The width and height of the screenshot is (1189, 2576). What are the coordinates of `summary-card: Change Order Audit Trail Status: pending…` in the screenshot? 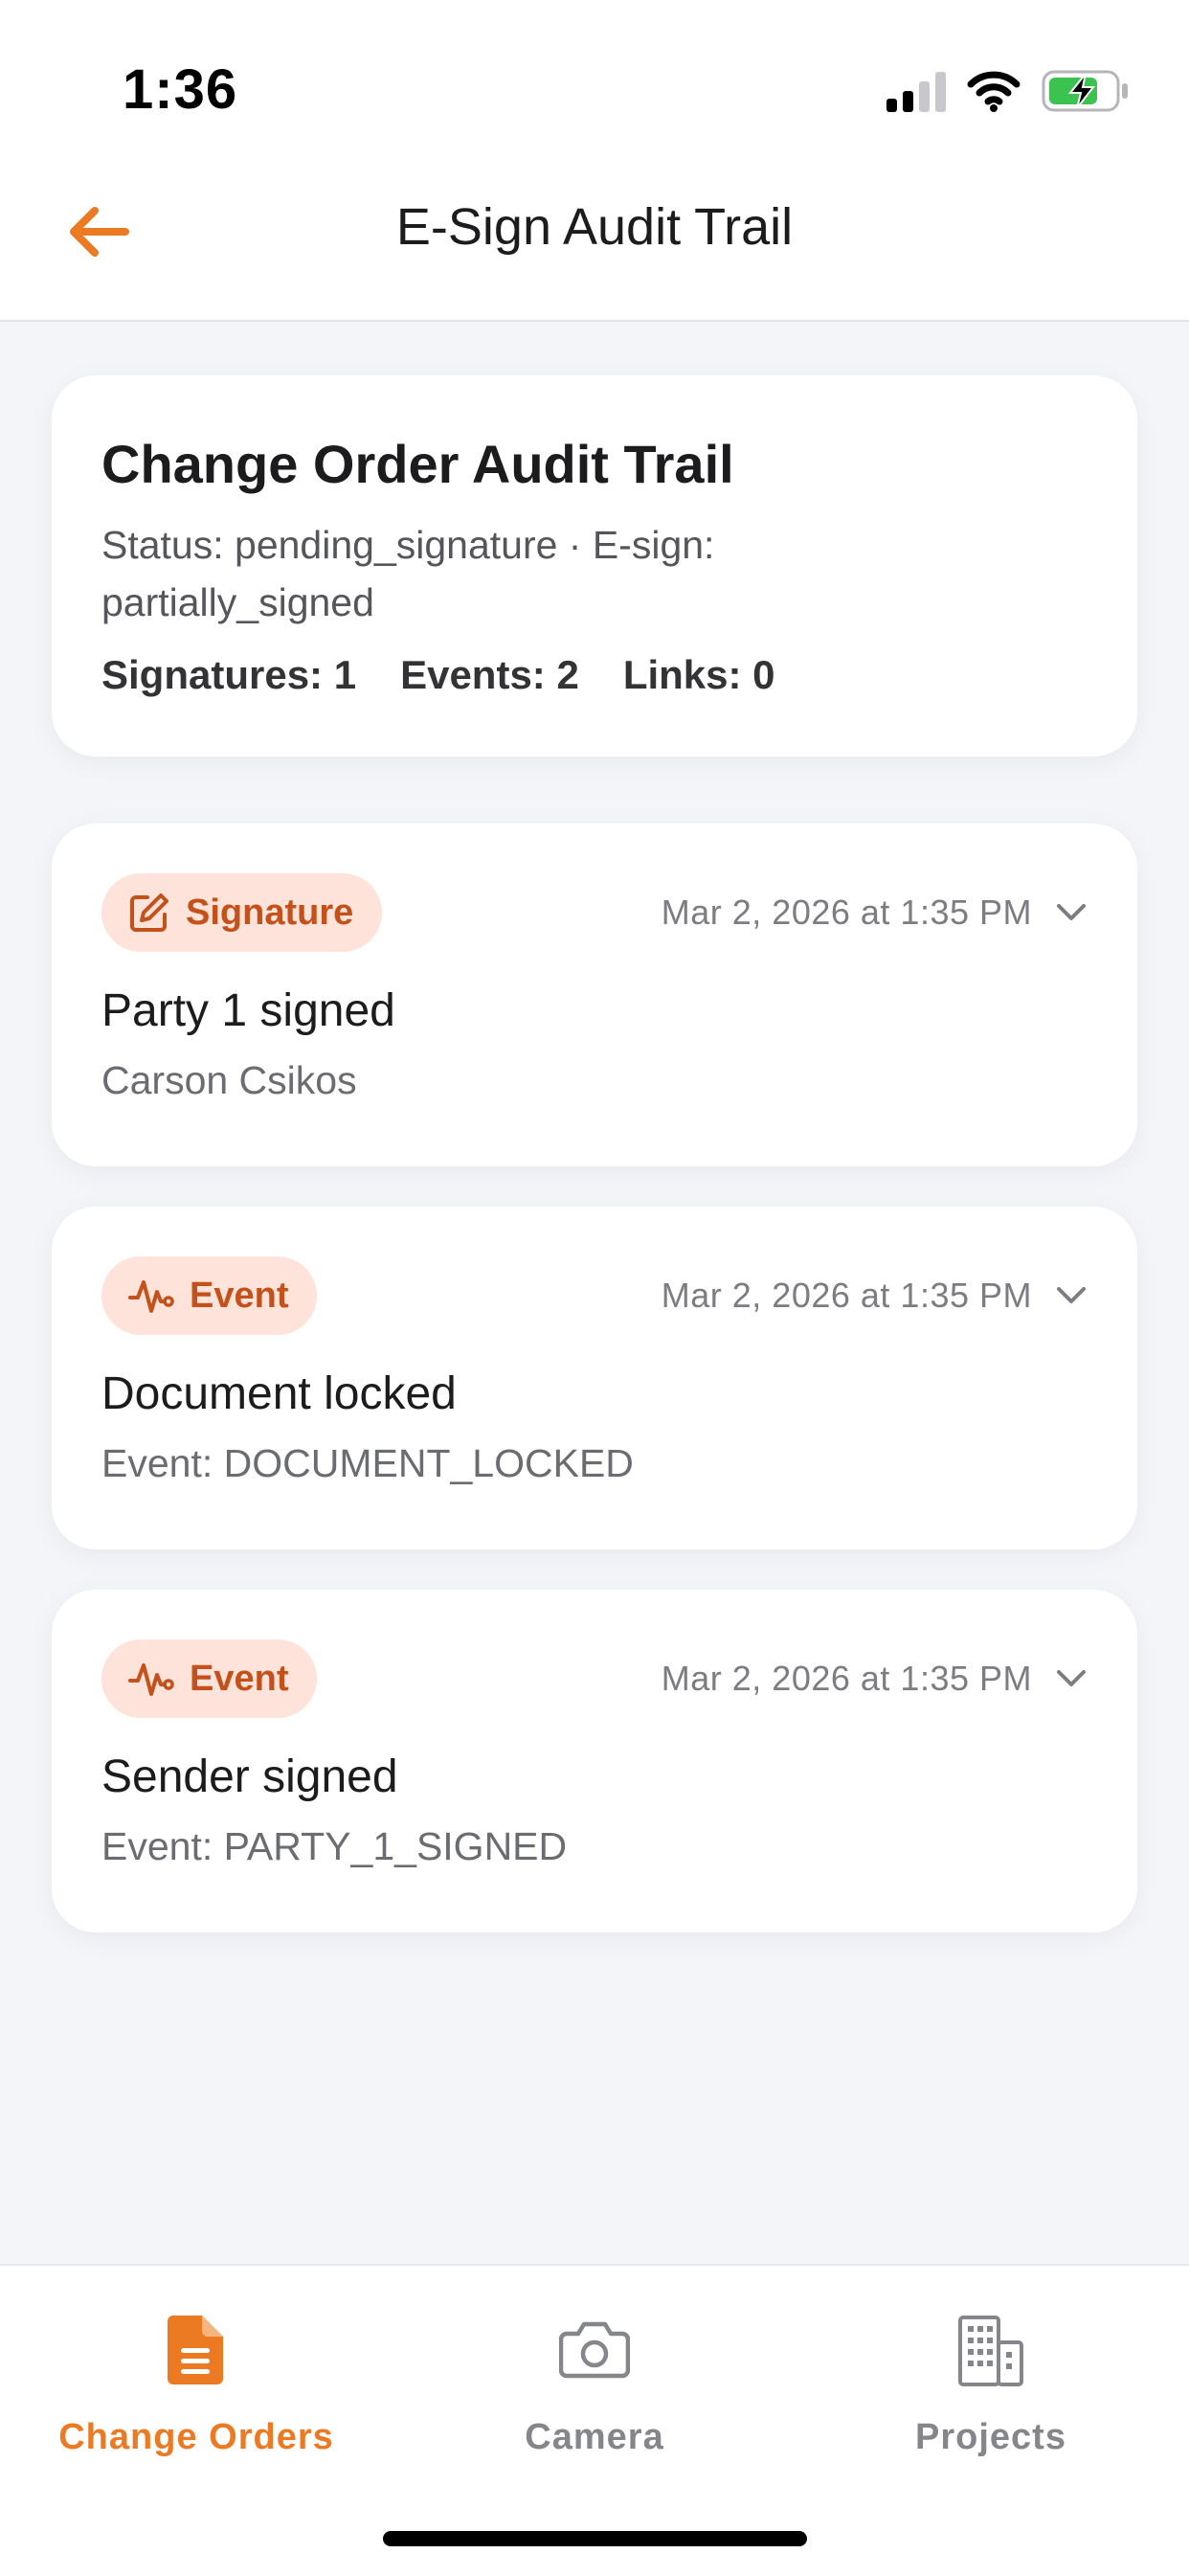 It's located at (594, 566).